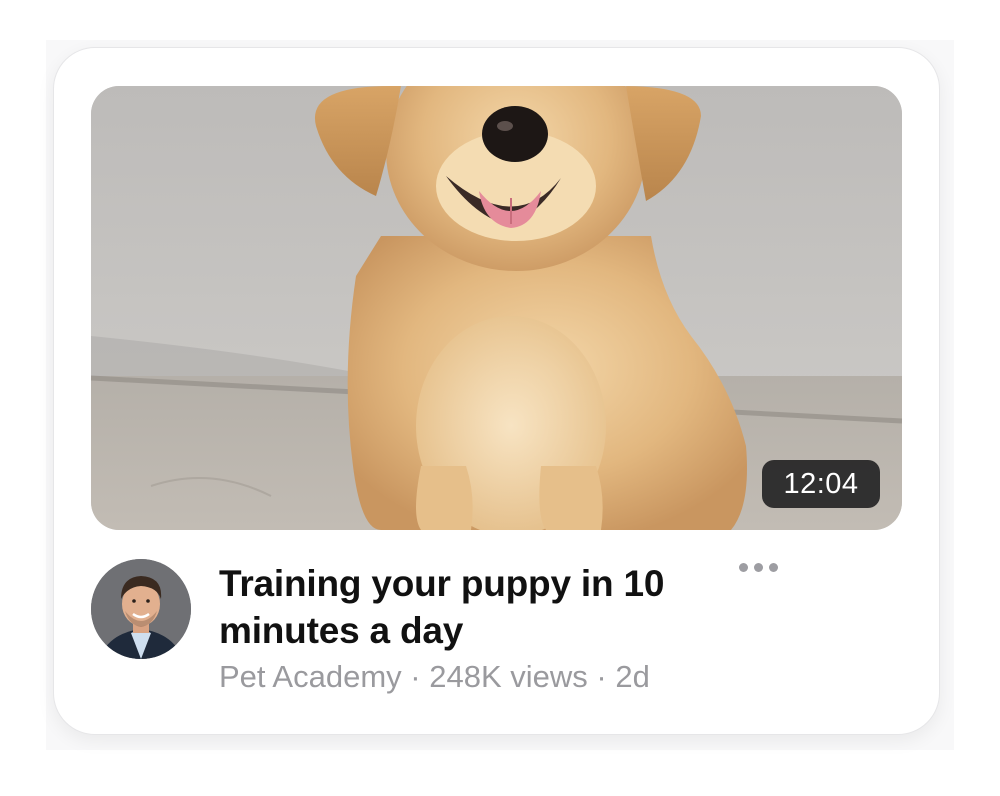 This screenshot has width=1000, height=796. I want to click on upload-age: 2d, so click(632, 676).